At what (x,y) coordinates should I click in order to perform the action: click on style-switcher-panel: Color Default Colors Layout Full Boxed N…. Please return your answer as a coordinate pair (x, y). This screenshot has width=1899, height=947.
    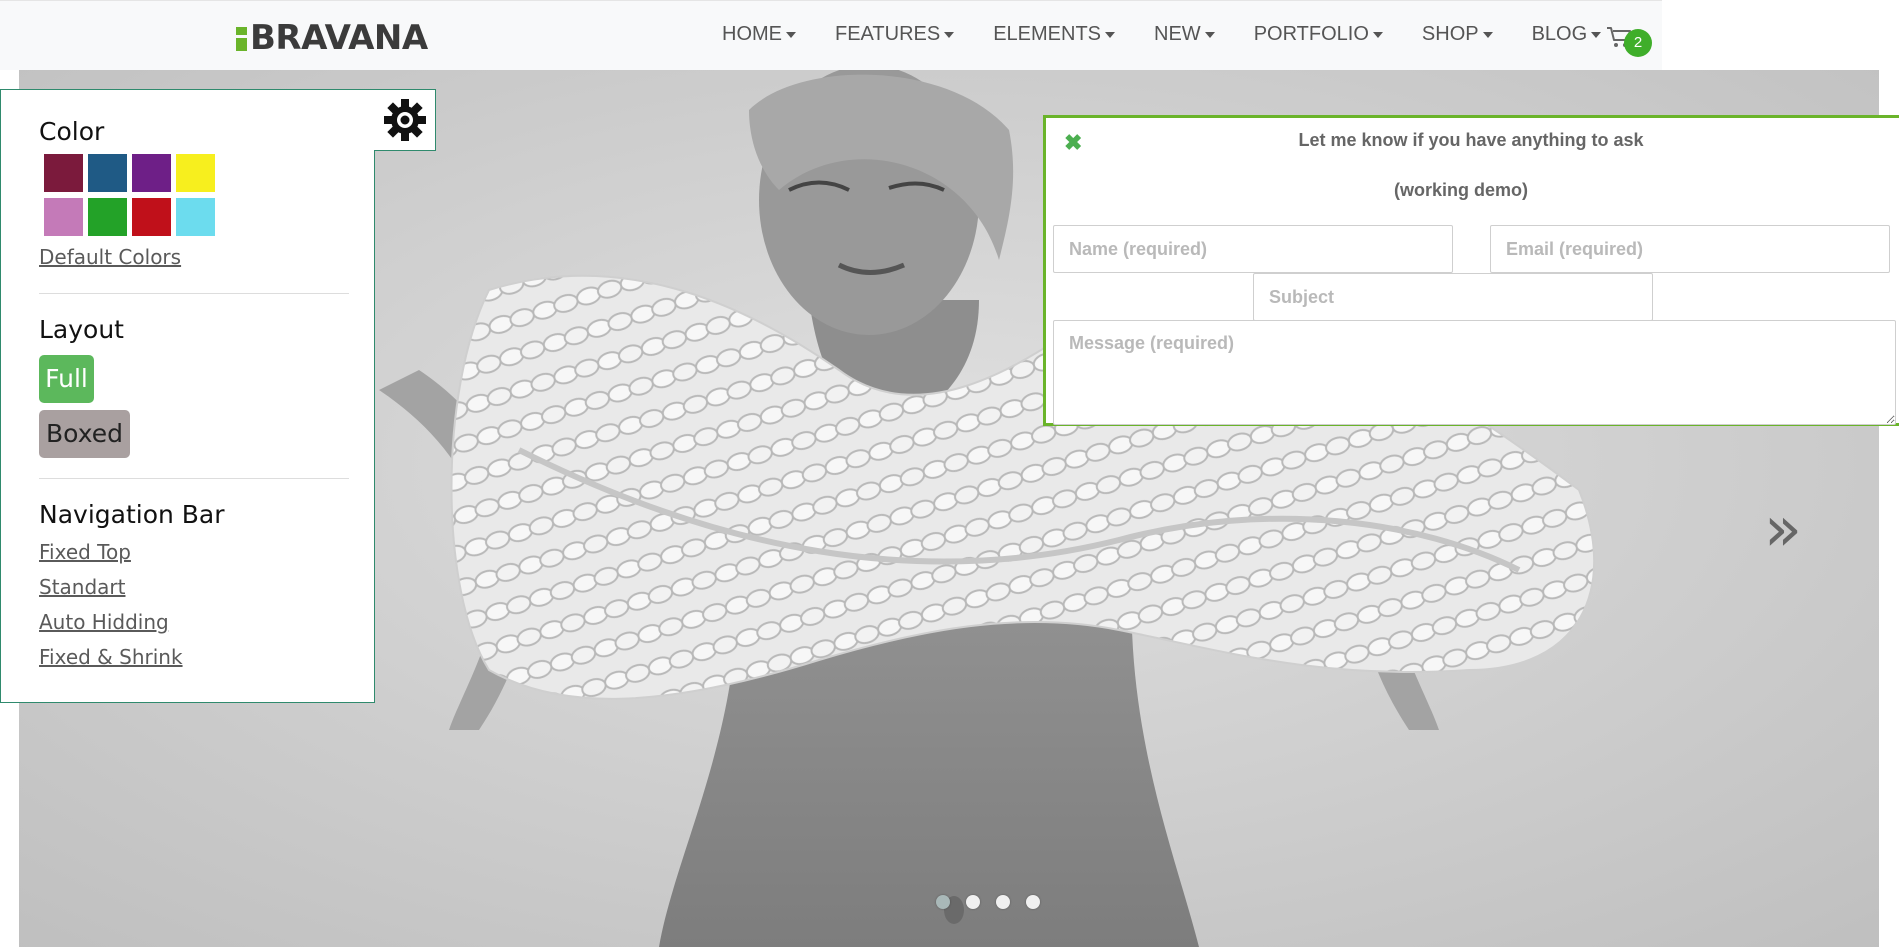
    Looking at the image, I should click on (187, 396).